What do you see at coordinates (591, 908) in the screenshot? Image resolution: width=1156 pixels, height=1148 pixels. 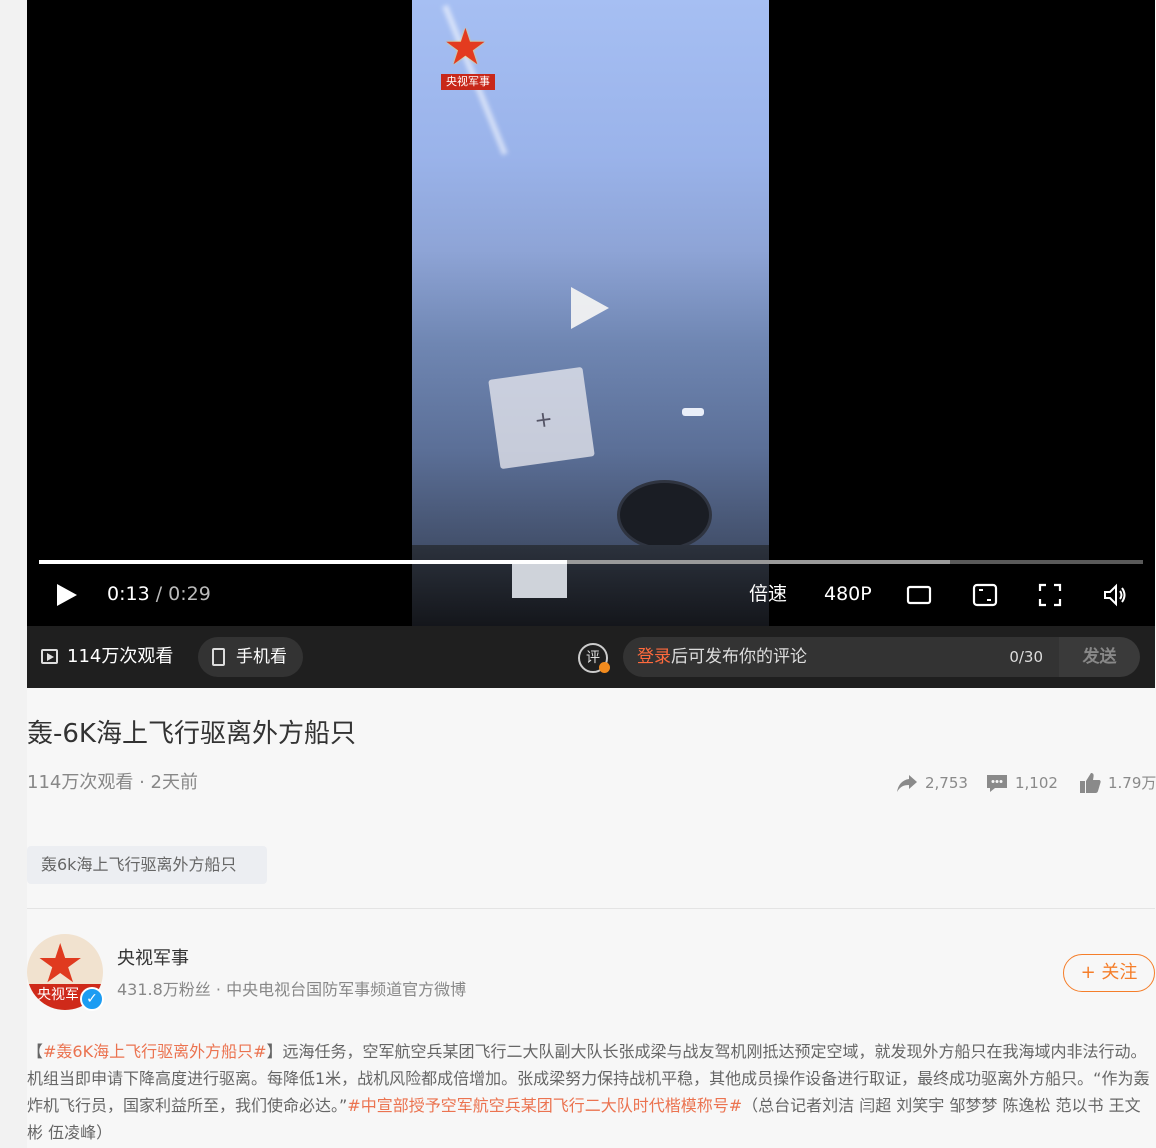 I see `divider` at bounding box center [591, 908].